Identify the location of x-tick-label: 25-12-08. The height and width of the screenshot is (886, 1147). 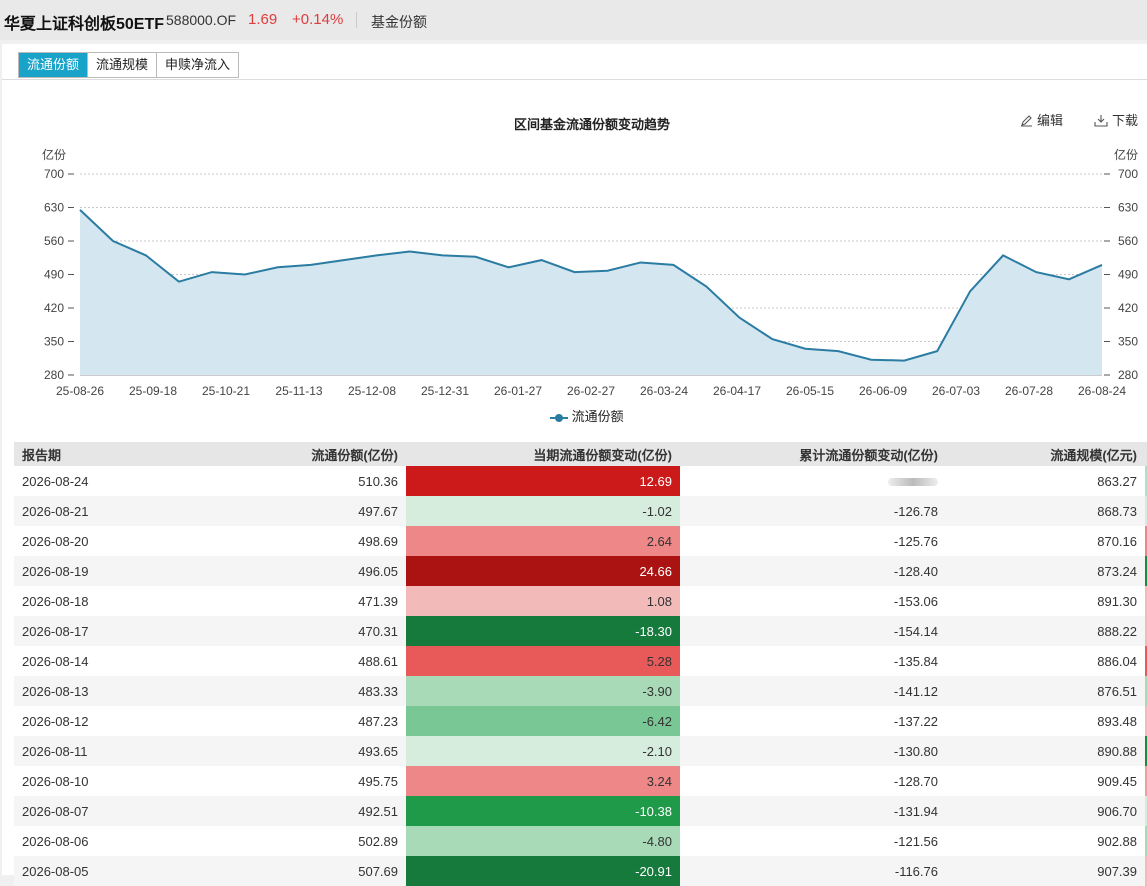
(372, 391).